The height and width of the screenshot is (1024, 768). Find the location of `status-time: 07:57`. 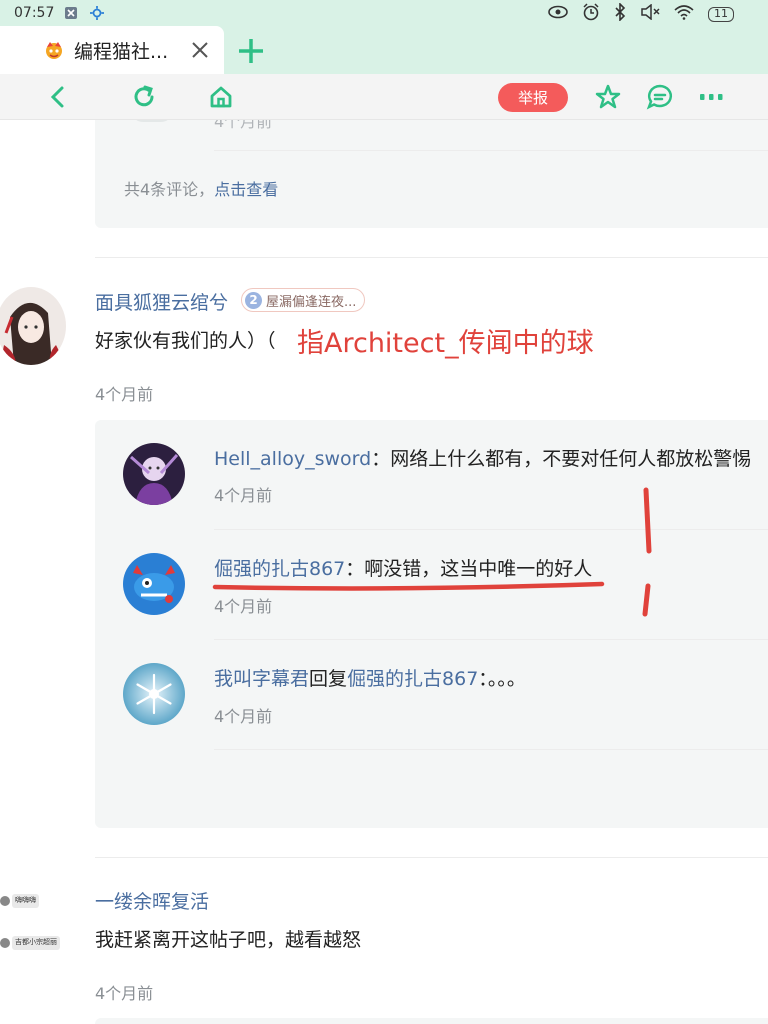

status-time: 07:57 is located at coordinates (34, 13).